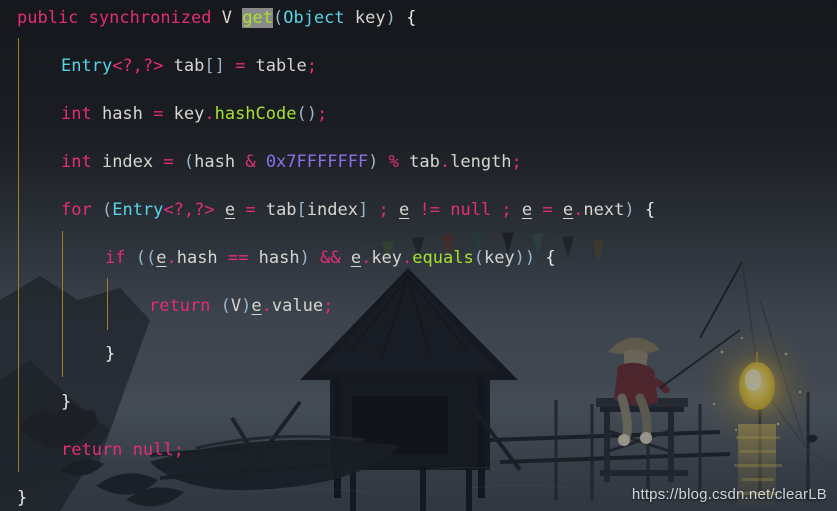  I want to click on code-token: ], so click(363, 210).